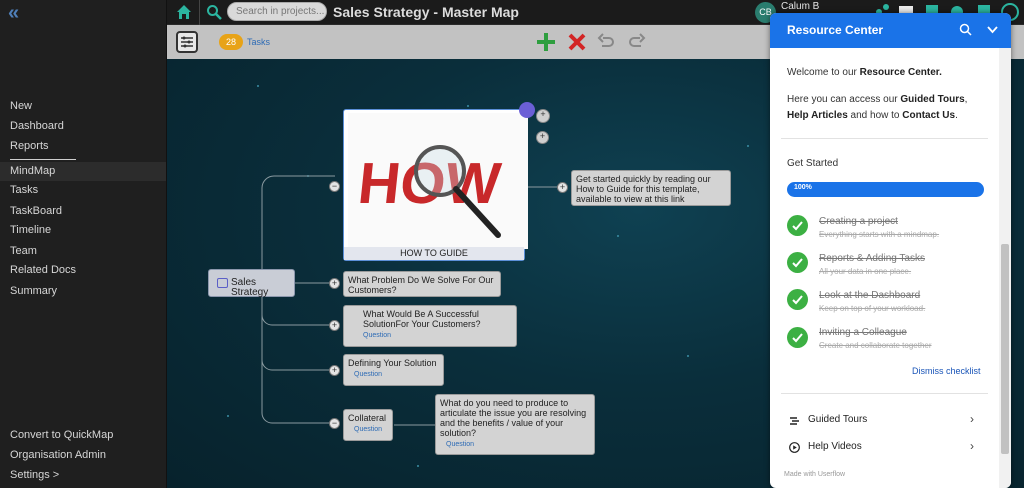 The width and height of the screenshot is (1024, 488). I want to click on checklist-item-title: Look at the Dashboard, so click(869, 295).